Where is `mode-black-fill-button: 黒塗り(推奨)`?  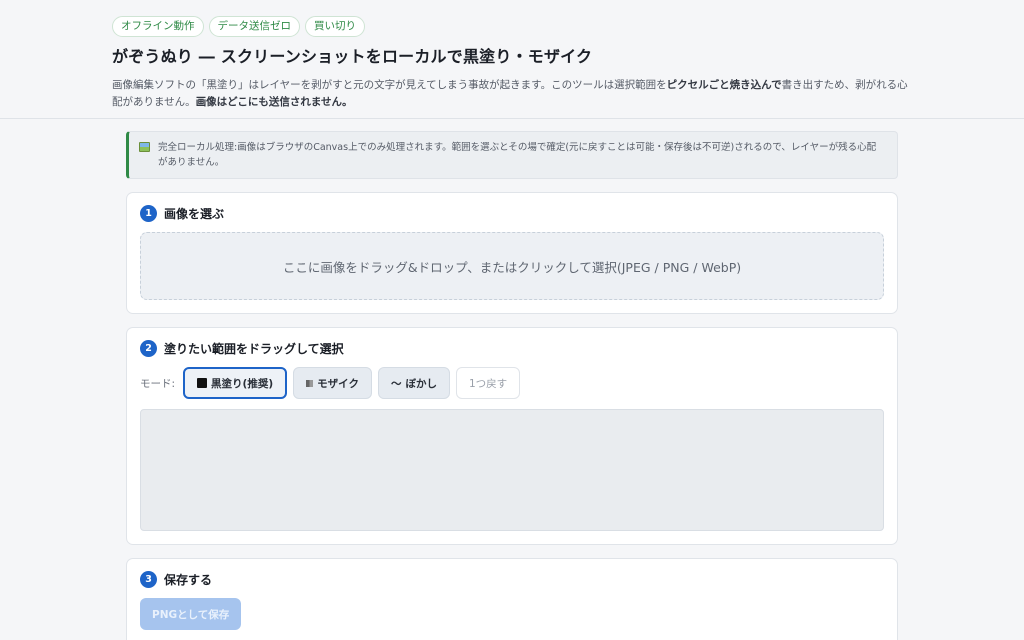
mode-black-fill-button: 黒塗り(推奨) is located at coordinates (235, 383).